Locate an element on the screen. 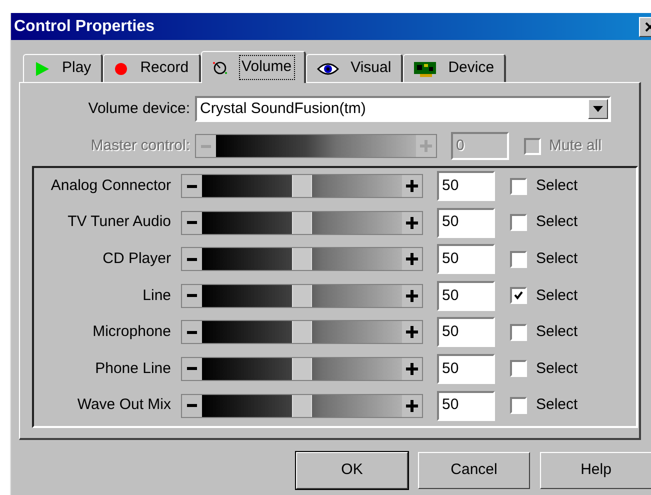 This screenshot has height=495, width=651. dialog-button: Cancel is located at coordinates (474, 470).